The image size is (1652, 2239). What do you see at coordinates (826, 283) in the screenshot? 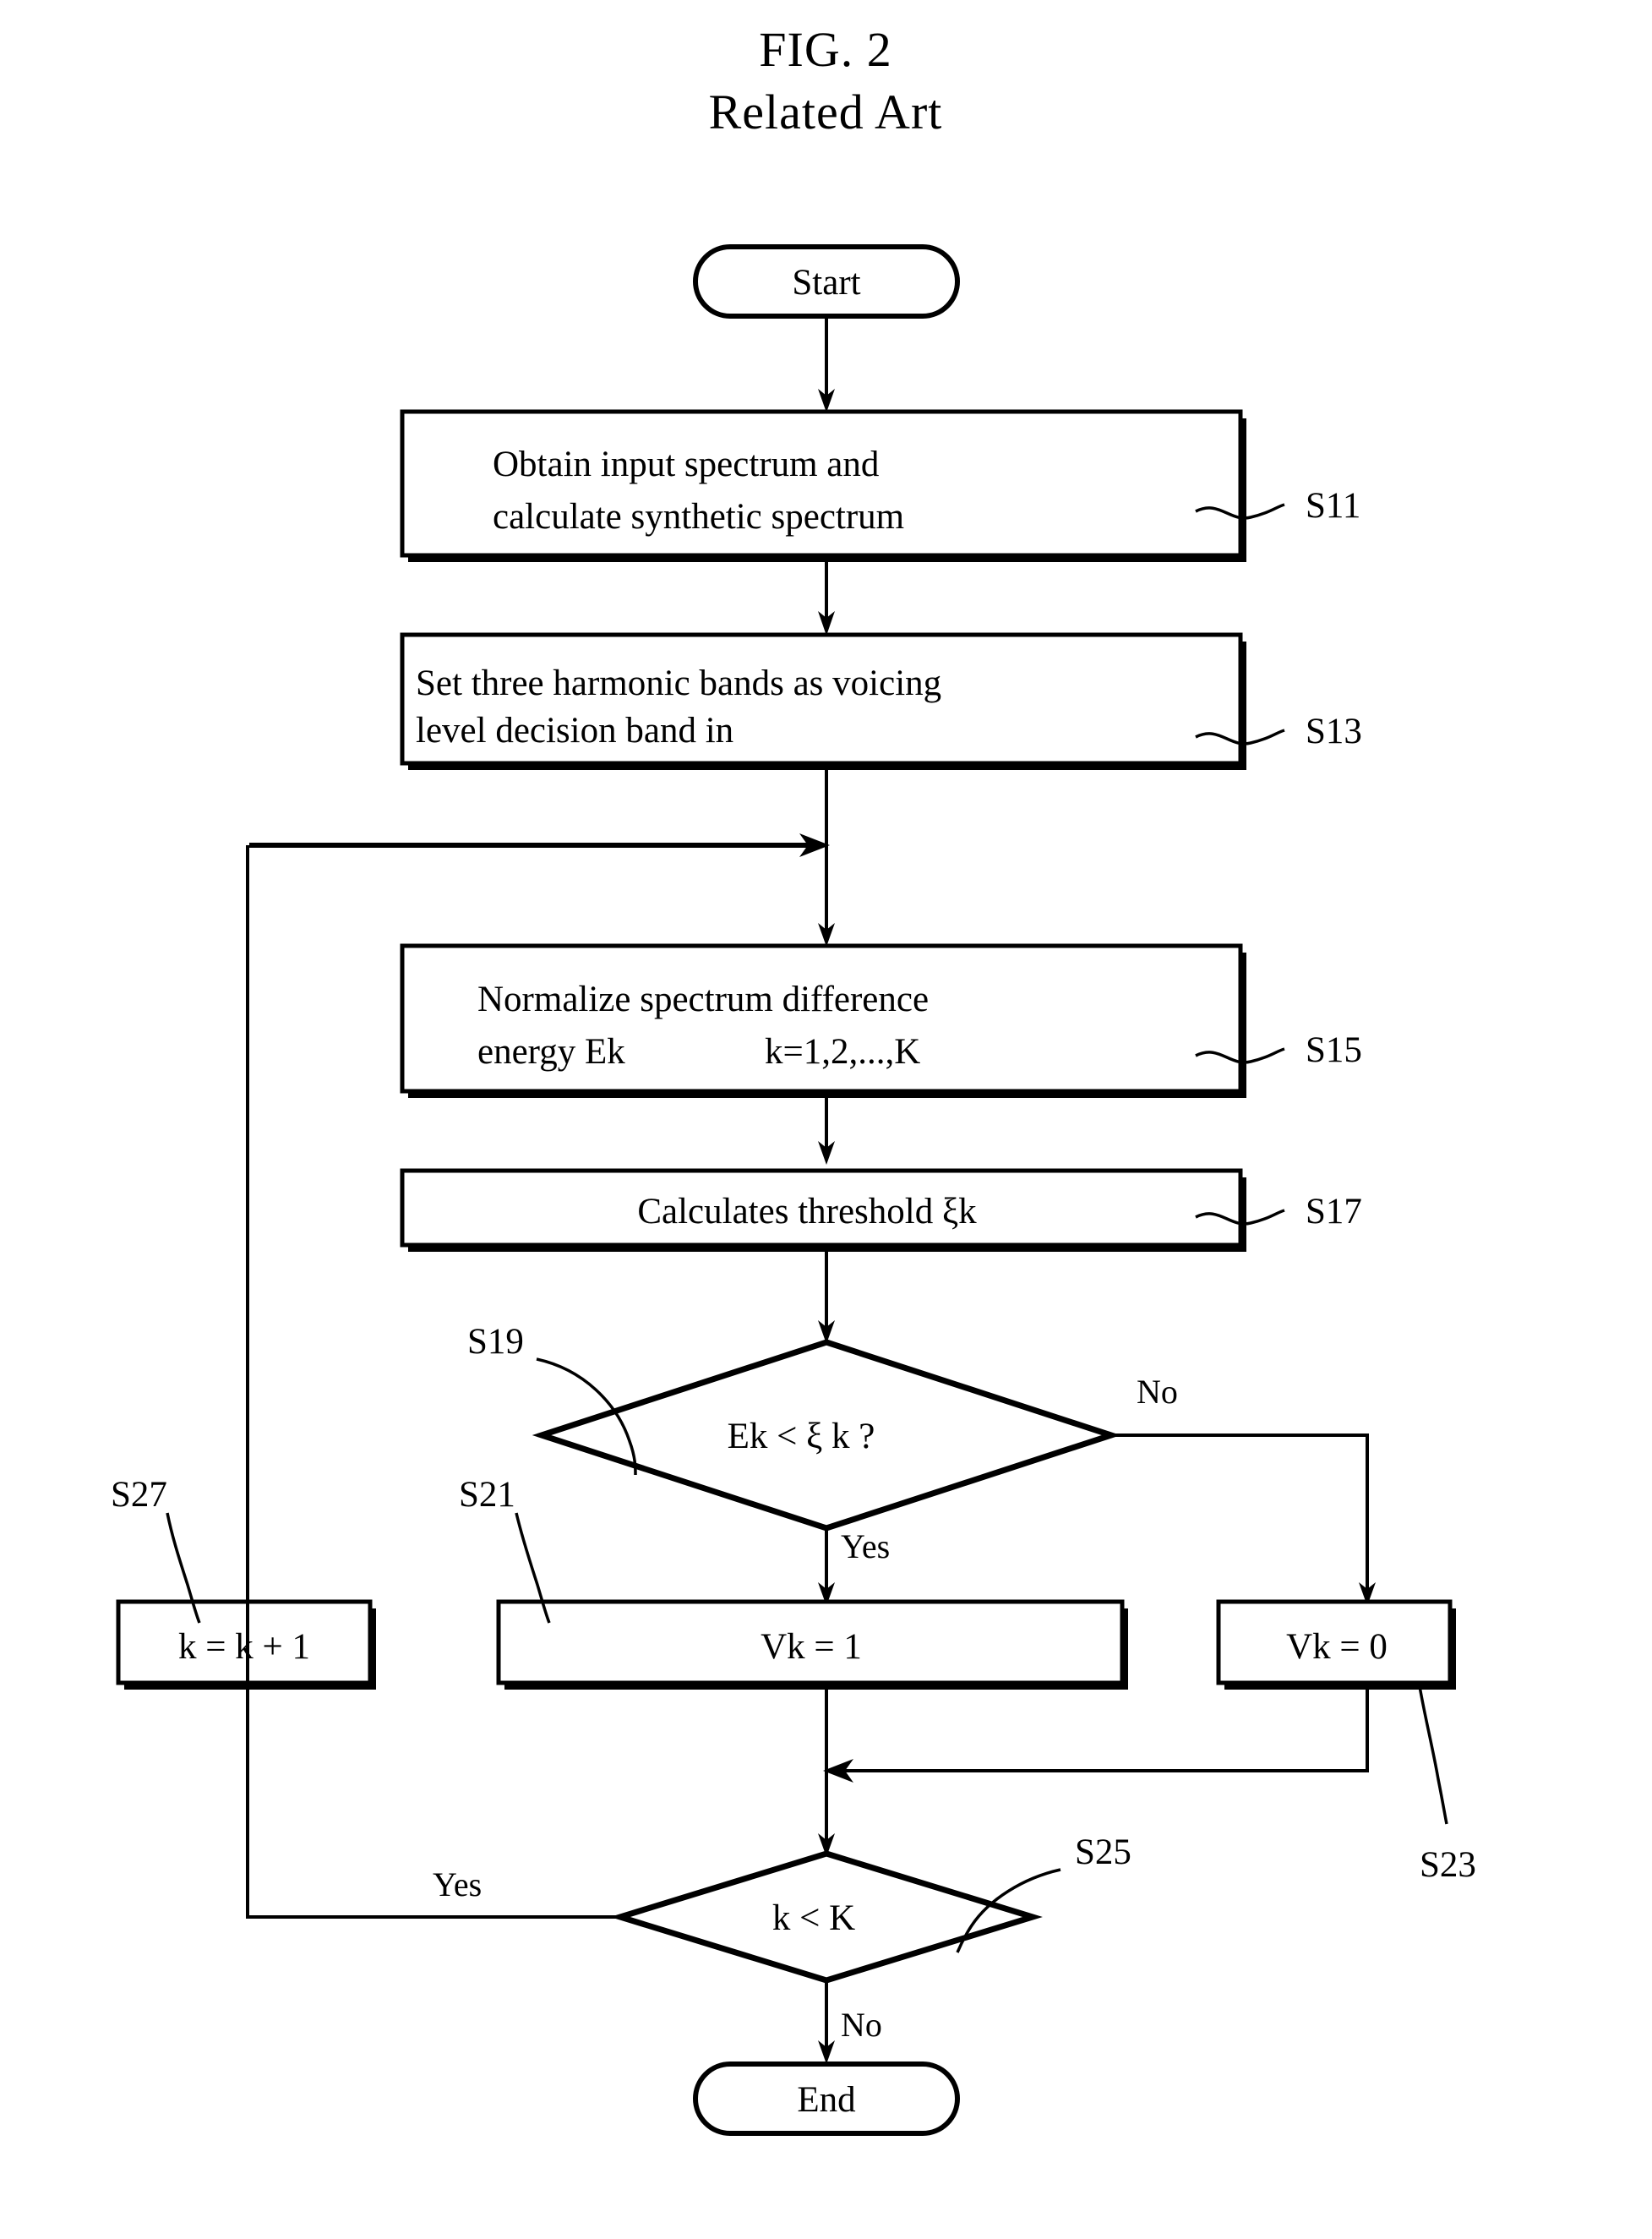
I see `start-label: Start` at bounding box center [826, 283].